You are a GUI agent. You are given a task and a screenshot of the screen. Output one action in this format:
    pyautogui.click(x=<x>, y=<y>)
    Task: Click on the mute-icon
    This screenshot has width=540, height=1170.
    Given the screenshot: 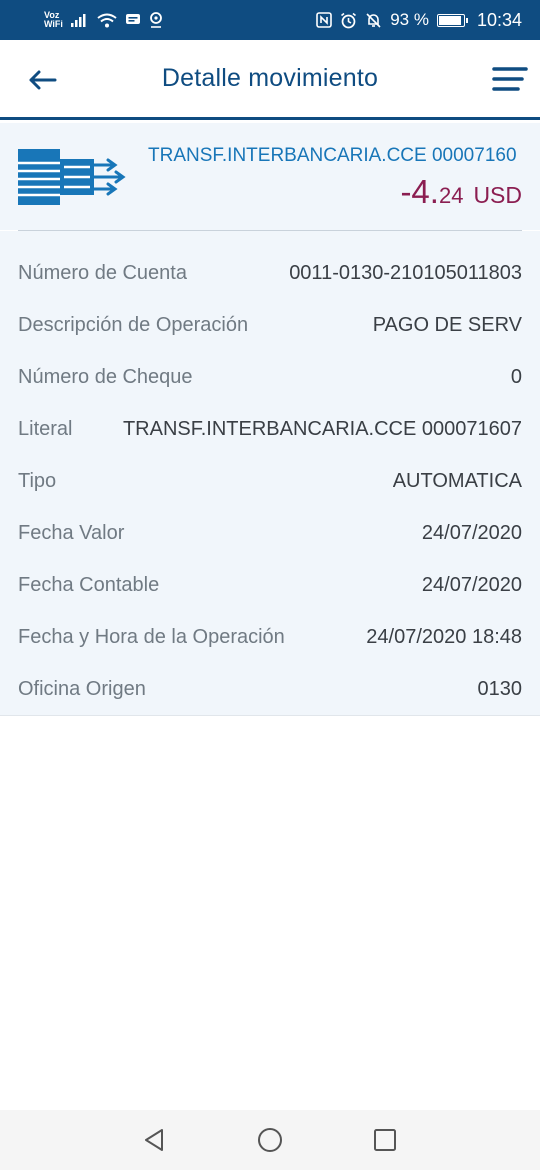 What is the action you would take?
    pyautogui.click(x=373, y=20)
    